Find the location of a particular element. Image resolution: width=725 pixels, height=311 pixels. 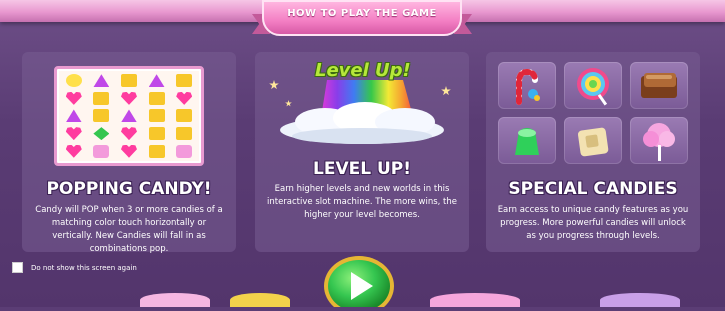

chocolate-icon is located at coordinates (659, 85).